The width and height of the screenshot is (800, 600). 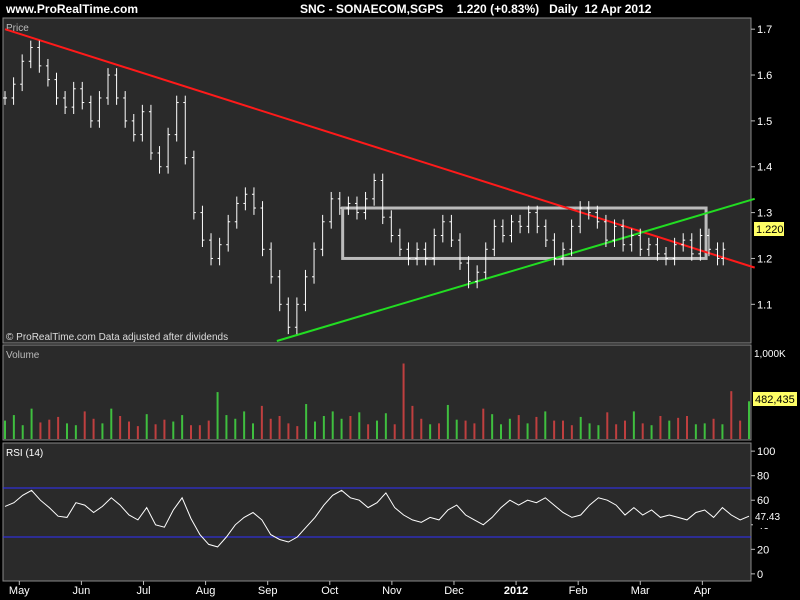 I want to click on x-tick-label: Feb, so click(x=578, y=591).